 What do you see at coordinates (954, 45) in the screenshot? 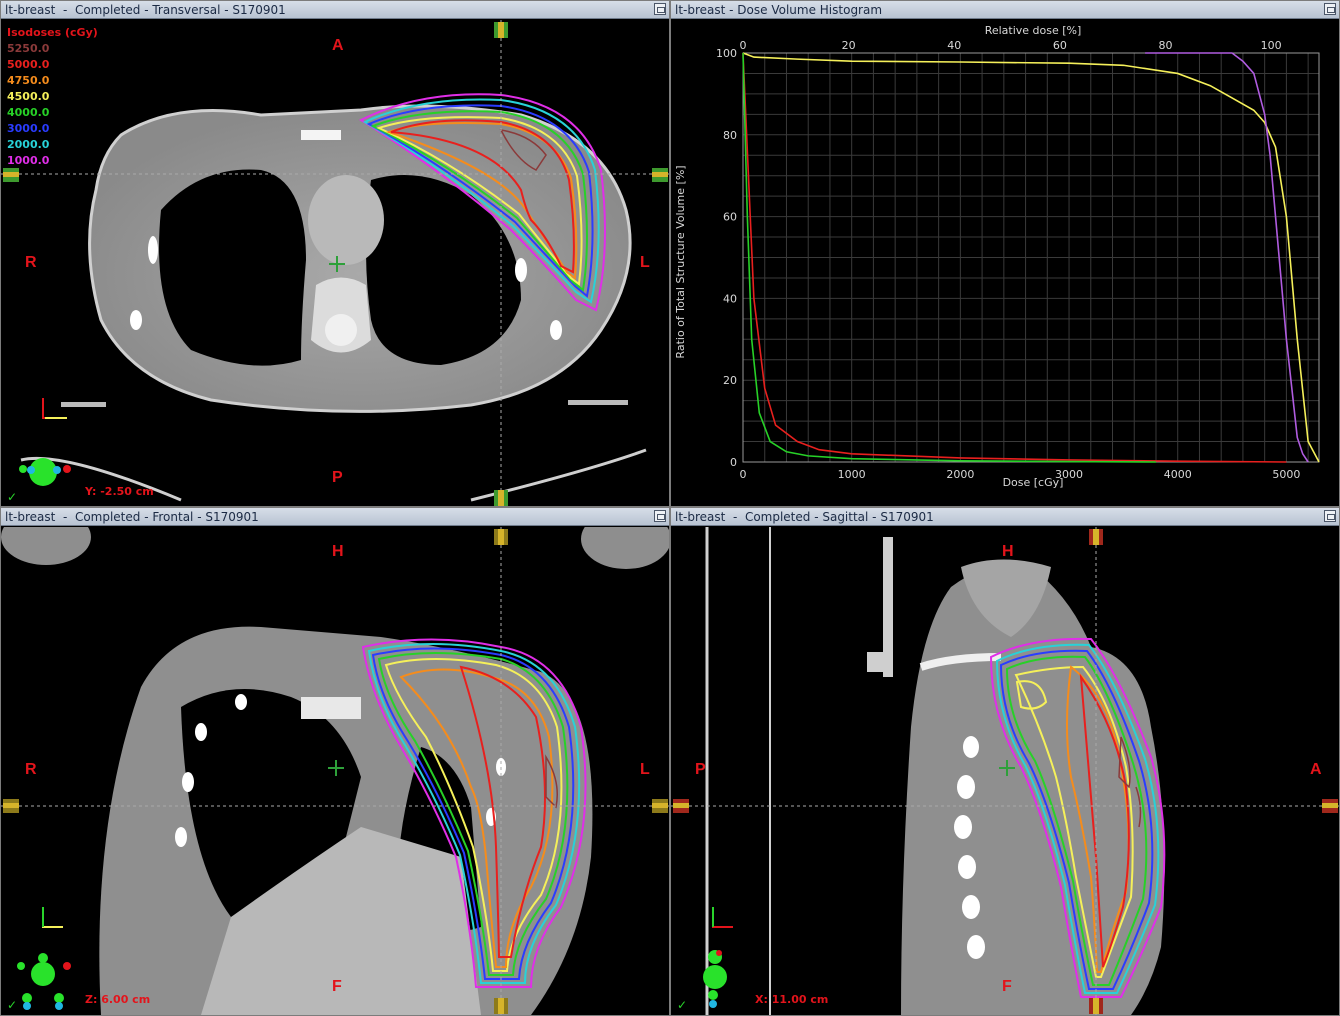
I see `x2-tick-label: 40` at bounding box center [954, 45].